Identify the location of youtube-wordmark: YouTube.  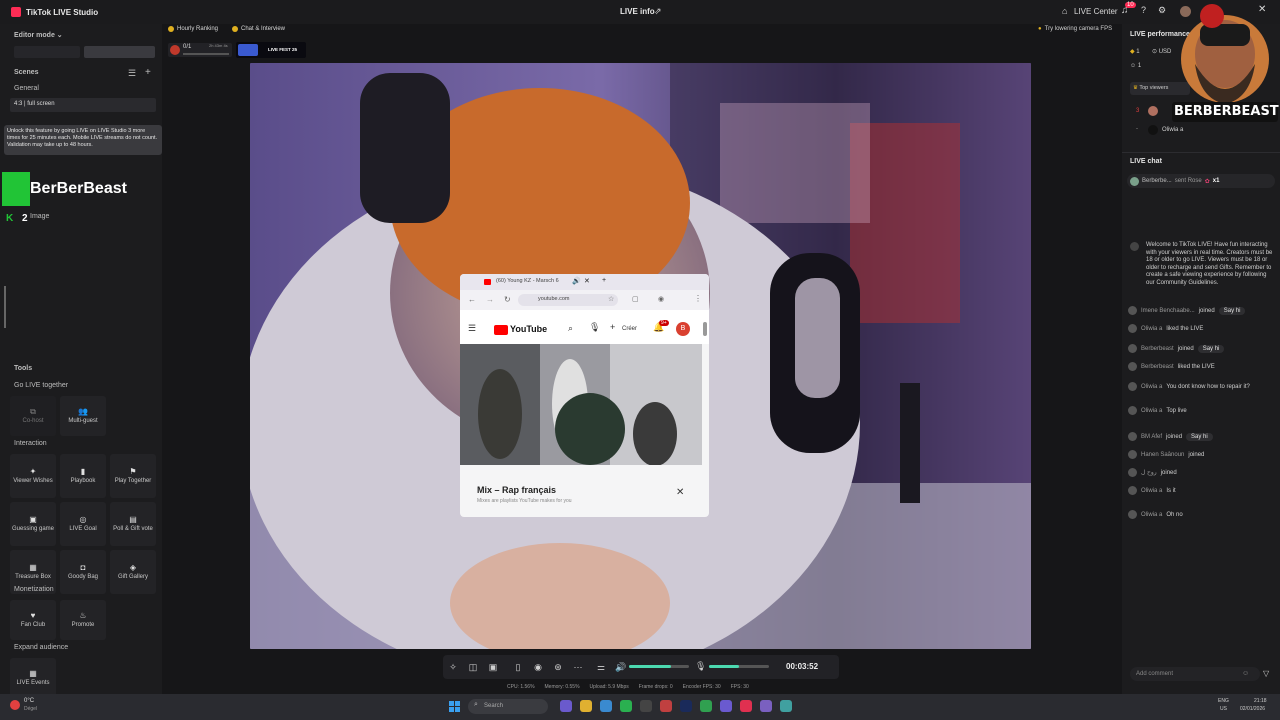
(528, 329).